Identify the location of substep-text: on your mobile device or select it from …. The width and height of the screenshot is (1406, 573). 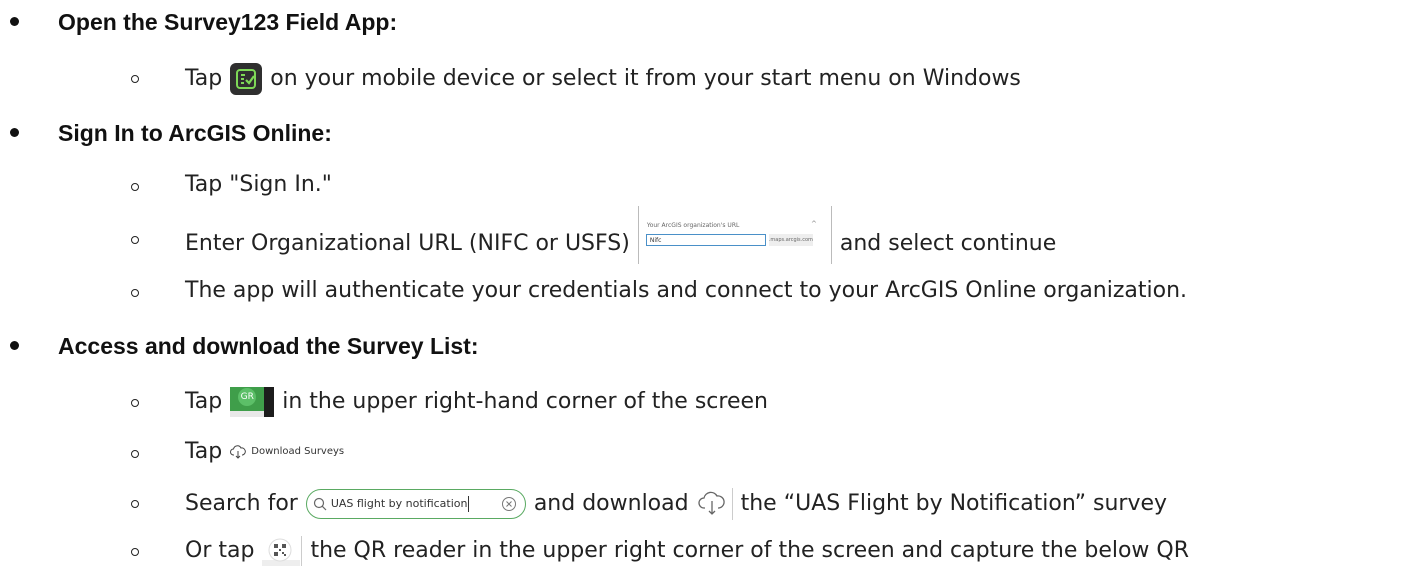
(645, 78).